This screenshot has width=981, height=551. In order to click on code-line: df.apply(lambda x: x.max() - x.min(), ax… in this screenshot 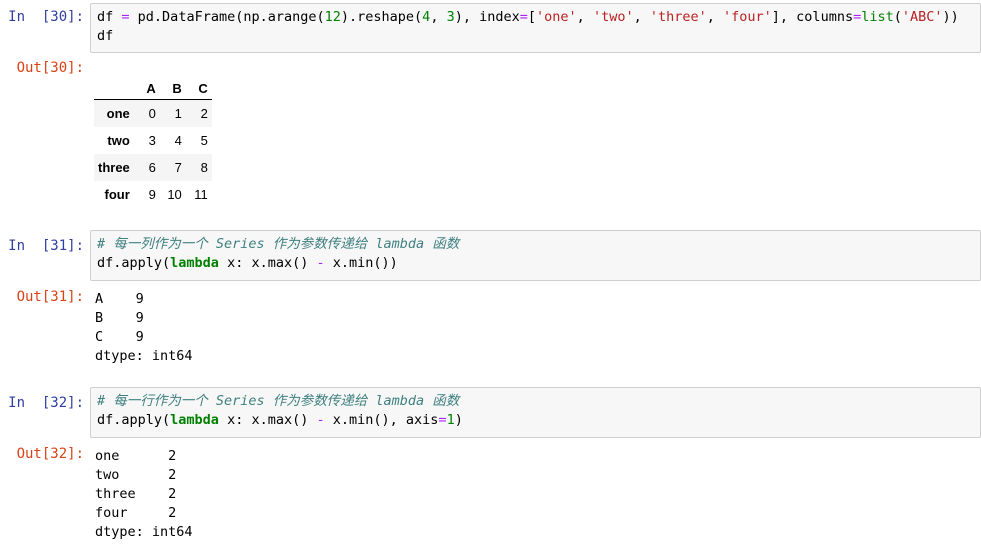, I will do `click(535, 420)`.